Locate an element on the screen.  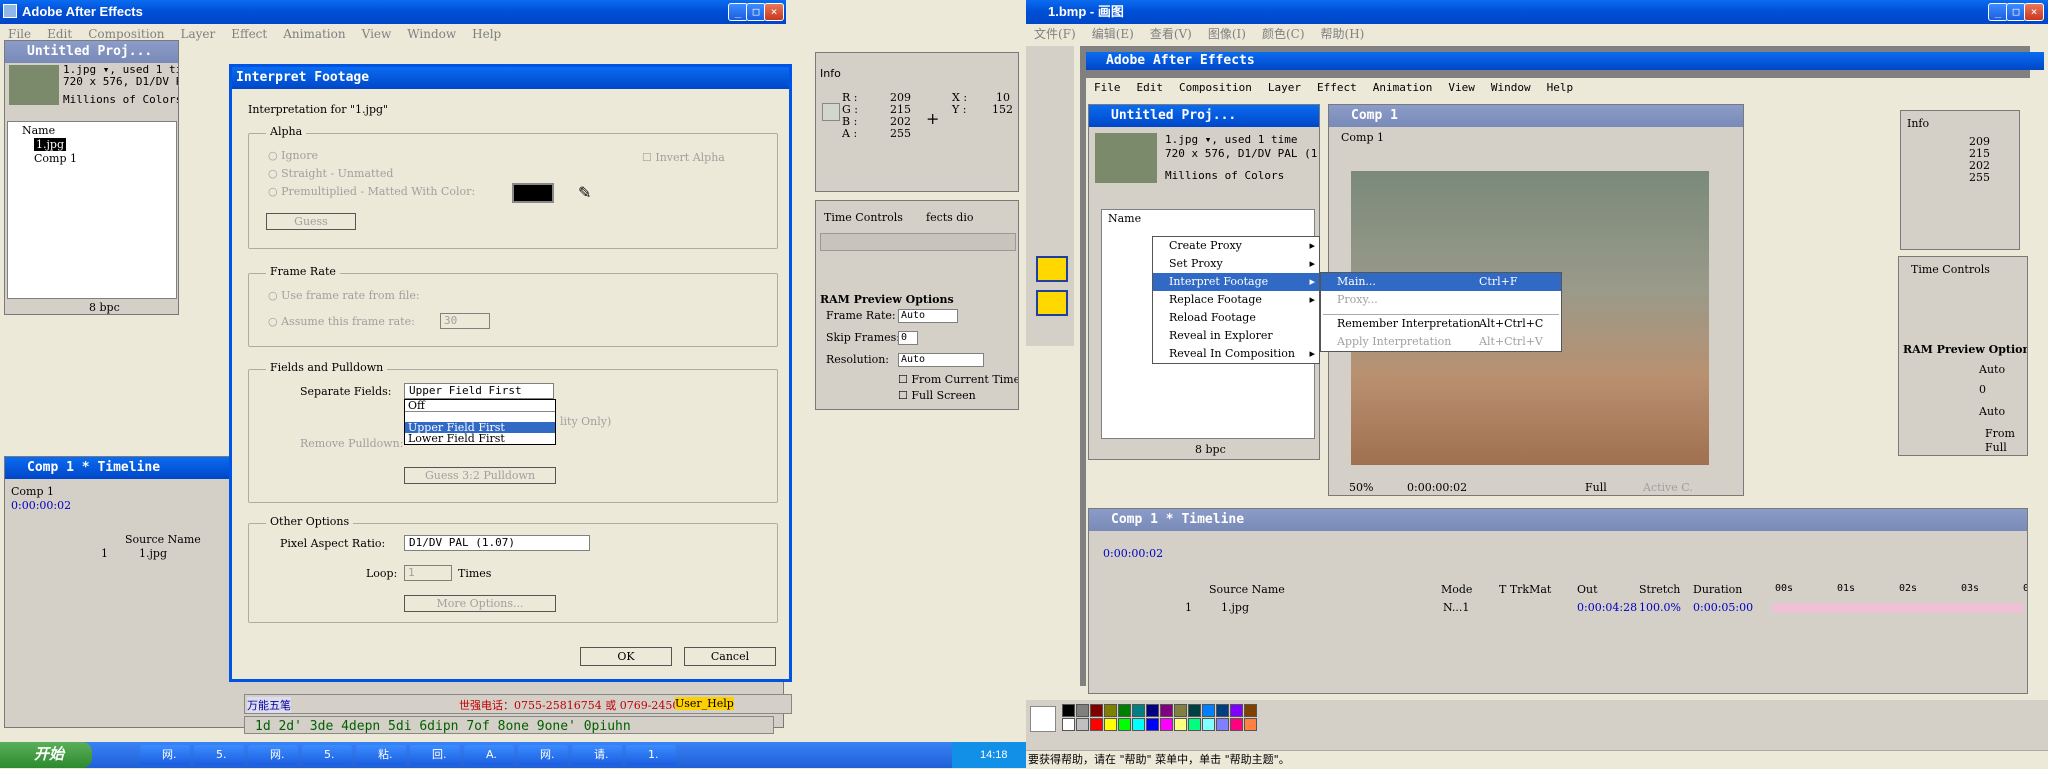
inner-menu-item-8: Help is located at coordinates (1560, 87).